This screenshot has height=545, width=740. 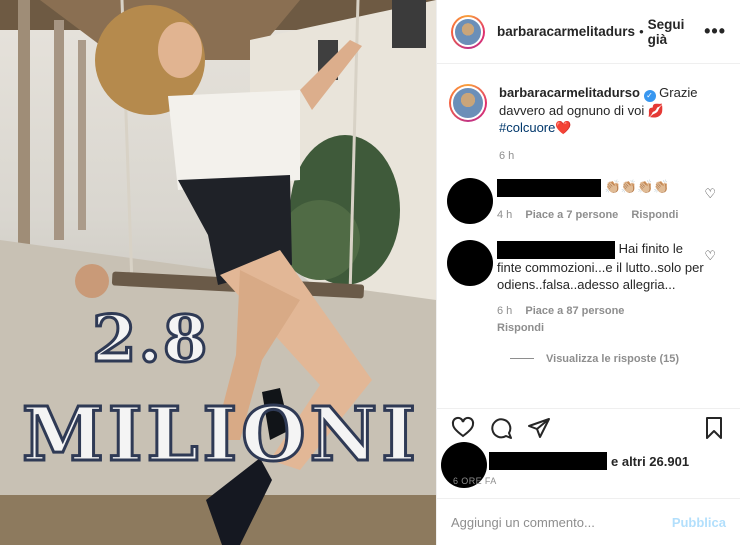 What do you see at coordinates (714, 428) in the screenshot?
I see `bookmark-icon` at bounding box center [714, 428].